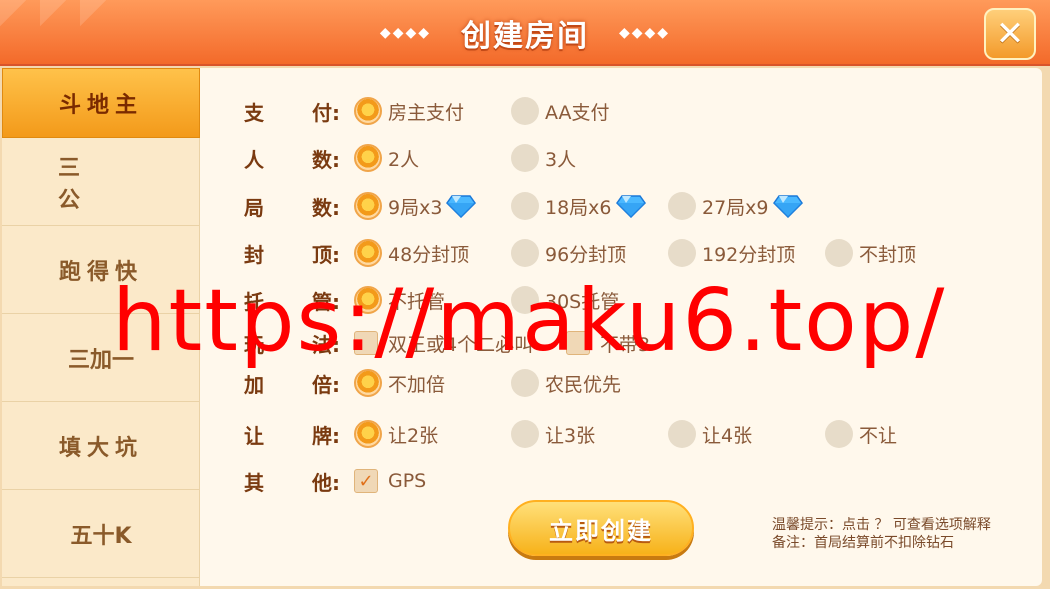  I want to click on tab-label: 斗地主, so click(100, 105).